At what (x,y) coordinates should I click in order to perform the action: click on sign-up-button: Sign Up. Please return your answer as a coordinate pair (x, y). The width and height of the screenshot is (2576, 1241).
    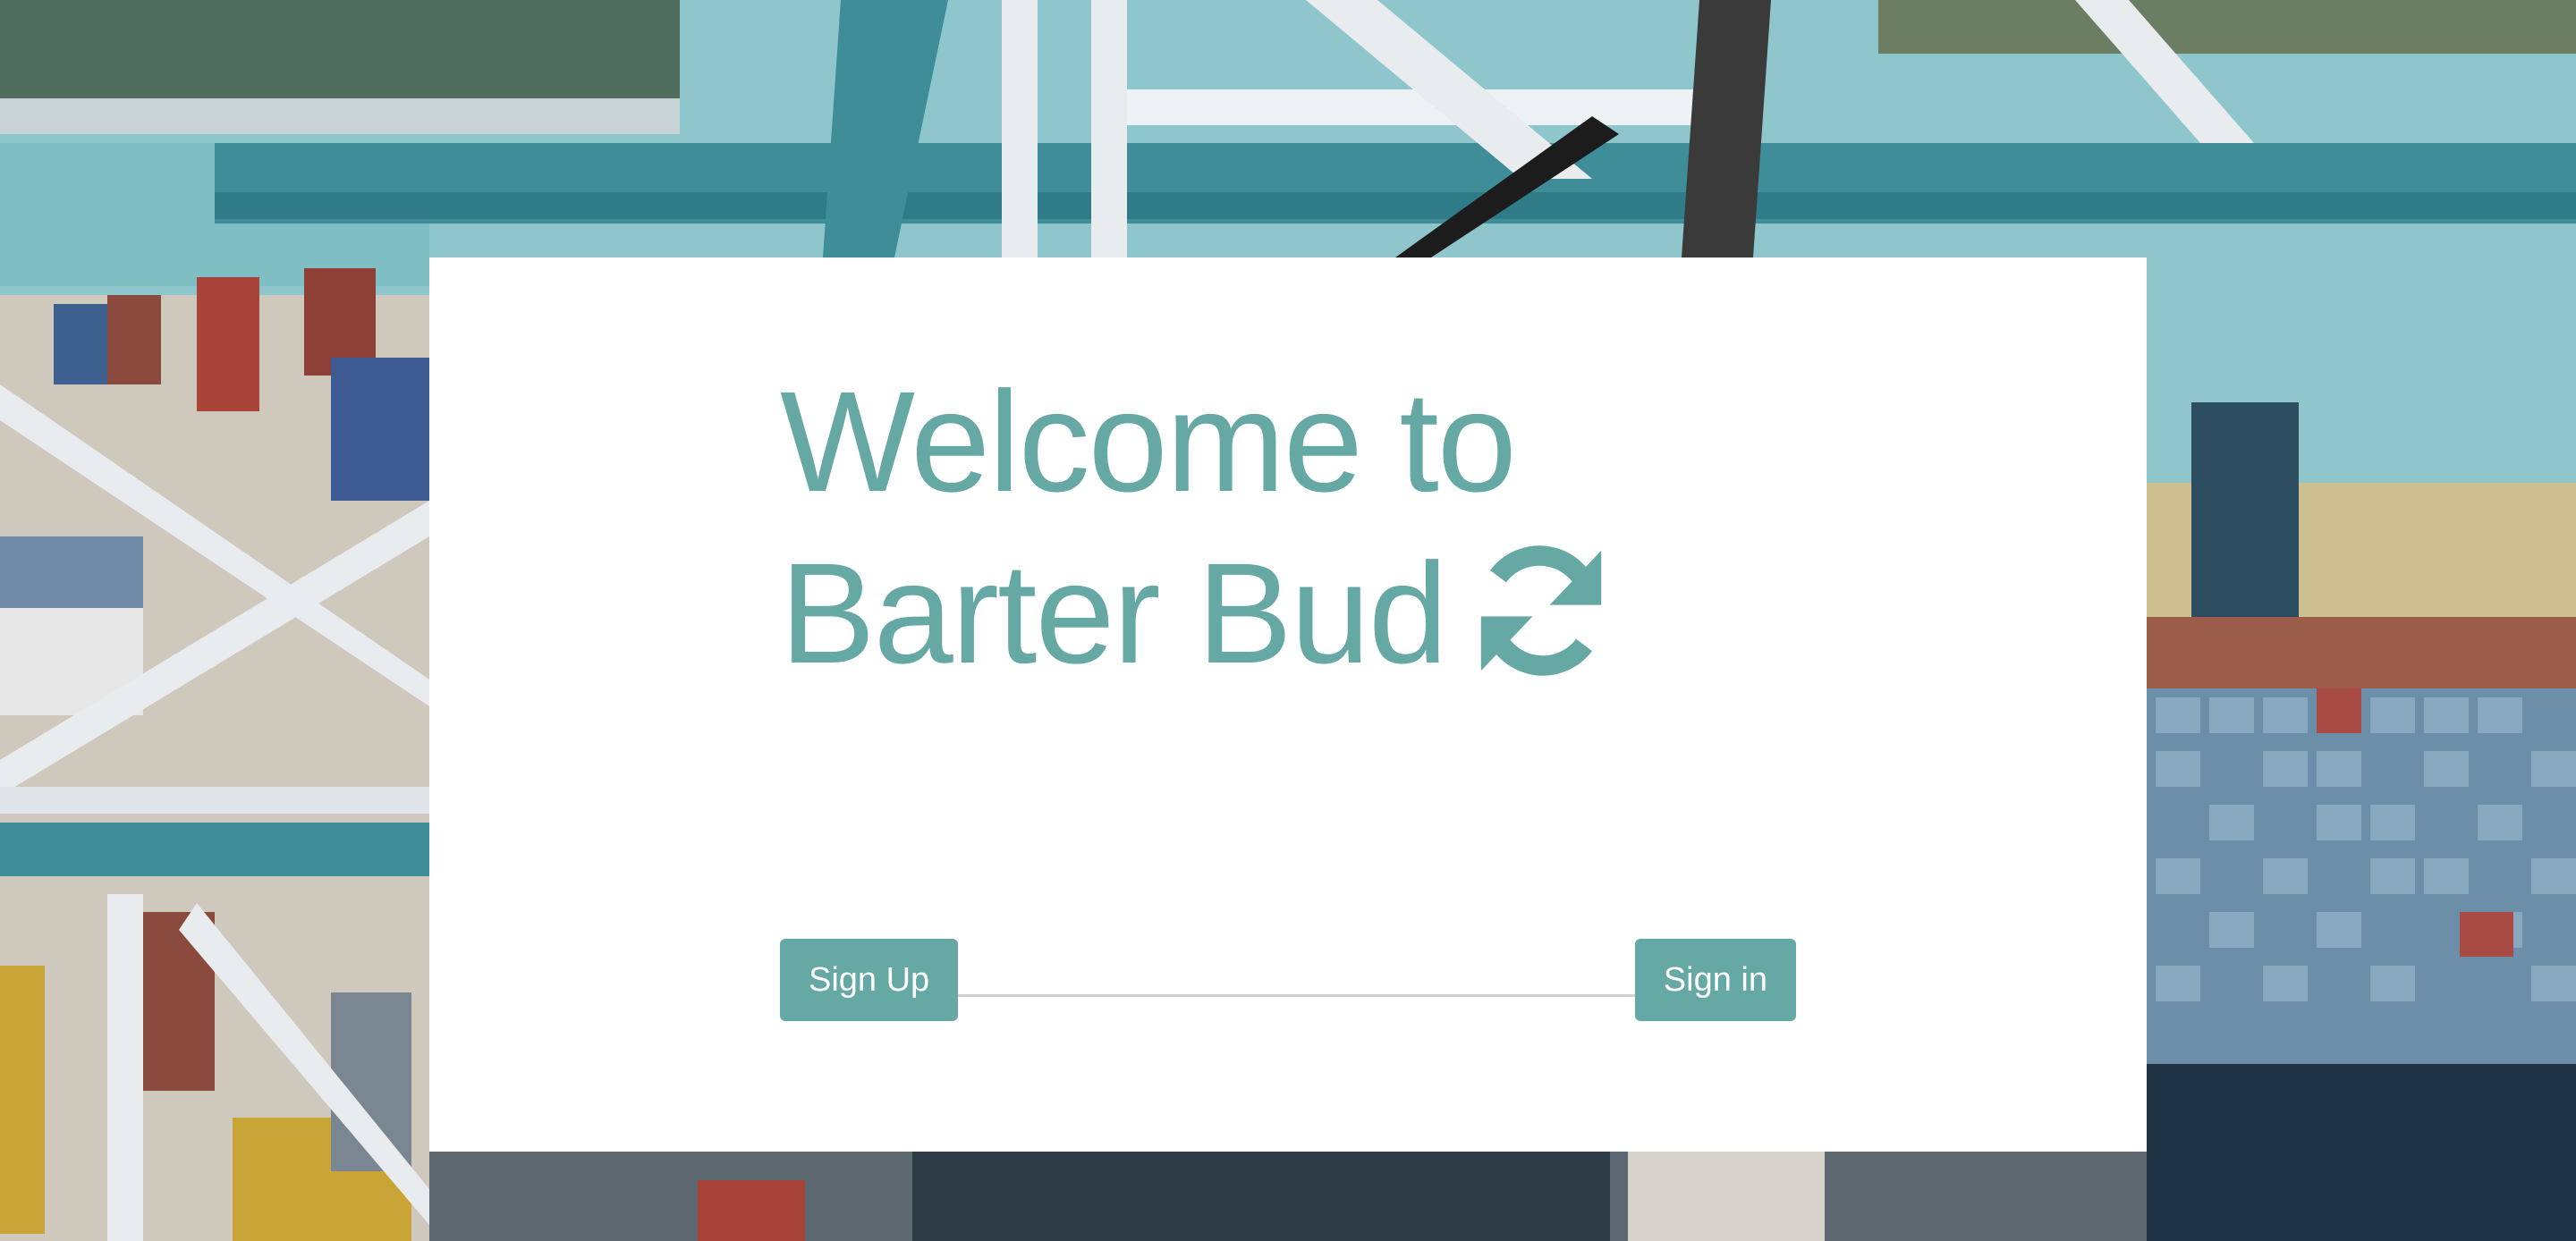
    Looking at the image, I should click on (869, 980).